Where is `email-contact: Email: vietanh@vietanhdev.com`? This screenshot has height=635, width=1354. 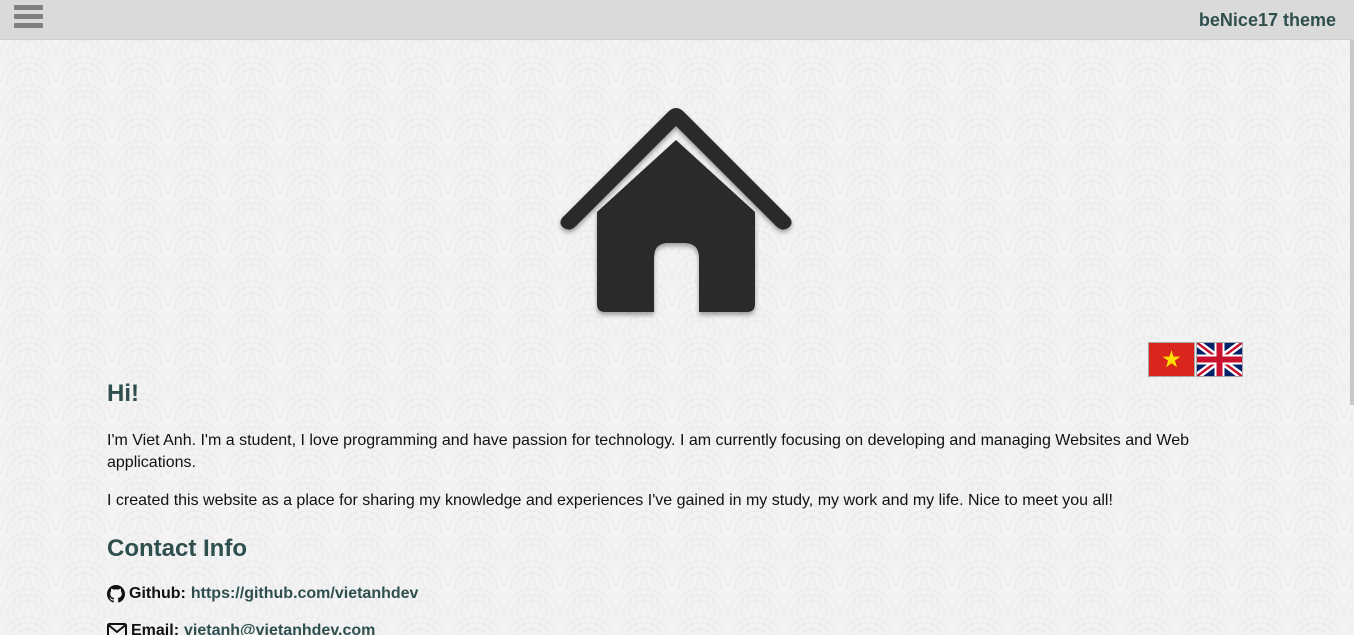
email-contact: Email: vietanh@vietanhdev.com is located at coordinates (241, 628).